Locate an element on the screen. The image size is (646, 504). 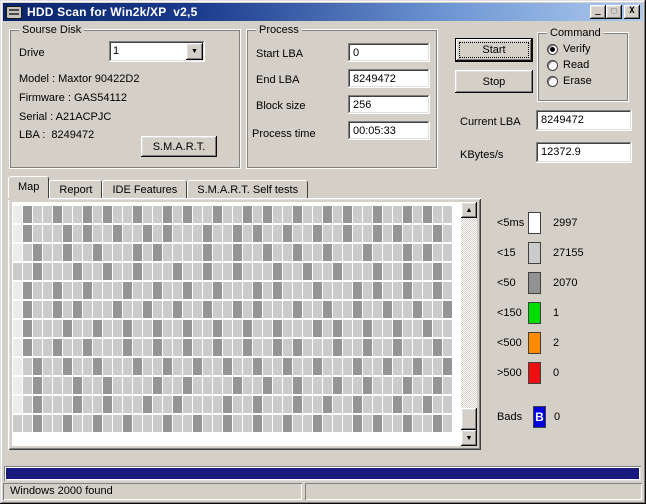
current-lba-field: 8249472 is located at coordinates (584, 120).